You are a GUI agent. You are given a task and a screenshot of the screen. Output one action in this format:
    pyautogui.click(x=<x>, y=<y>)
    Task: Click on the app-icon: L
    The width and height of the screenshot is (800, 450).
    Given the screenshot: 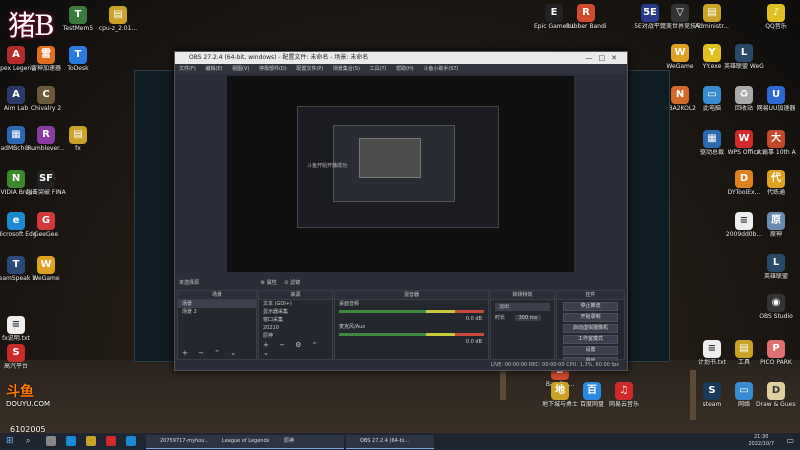 What is the action you would take?
    pyautogui.click(x=776, y=263)
    